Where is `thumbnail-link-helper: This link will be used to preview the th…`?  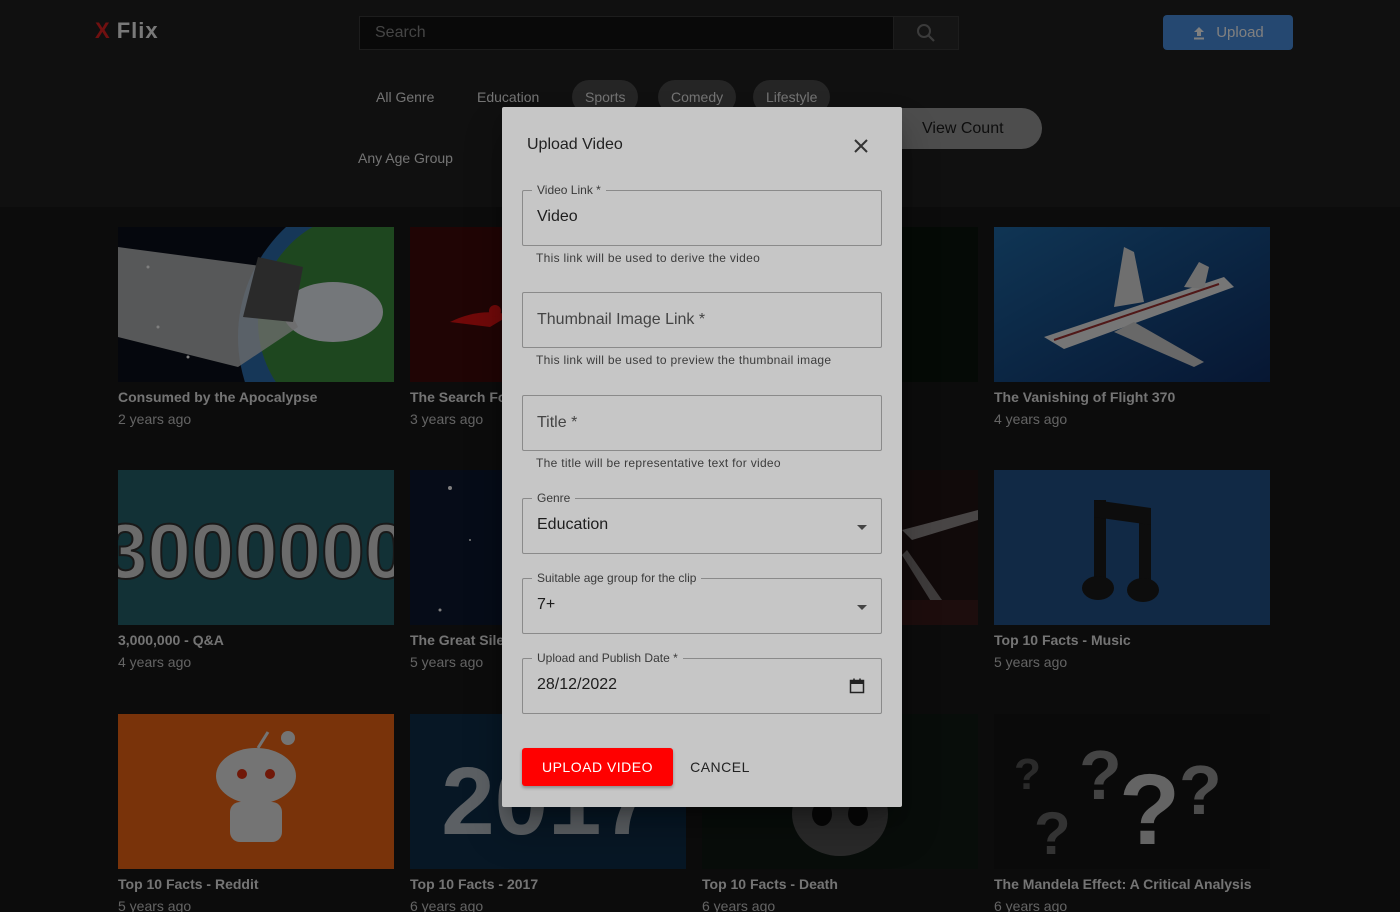 thumbnail-link-helper: This link will be used to preview the th… is located at coordinates (684, 360).